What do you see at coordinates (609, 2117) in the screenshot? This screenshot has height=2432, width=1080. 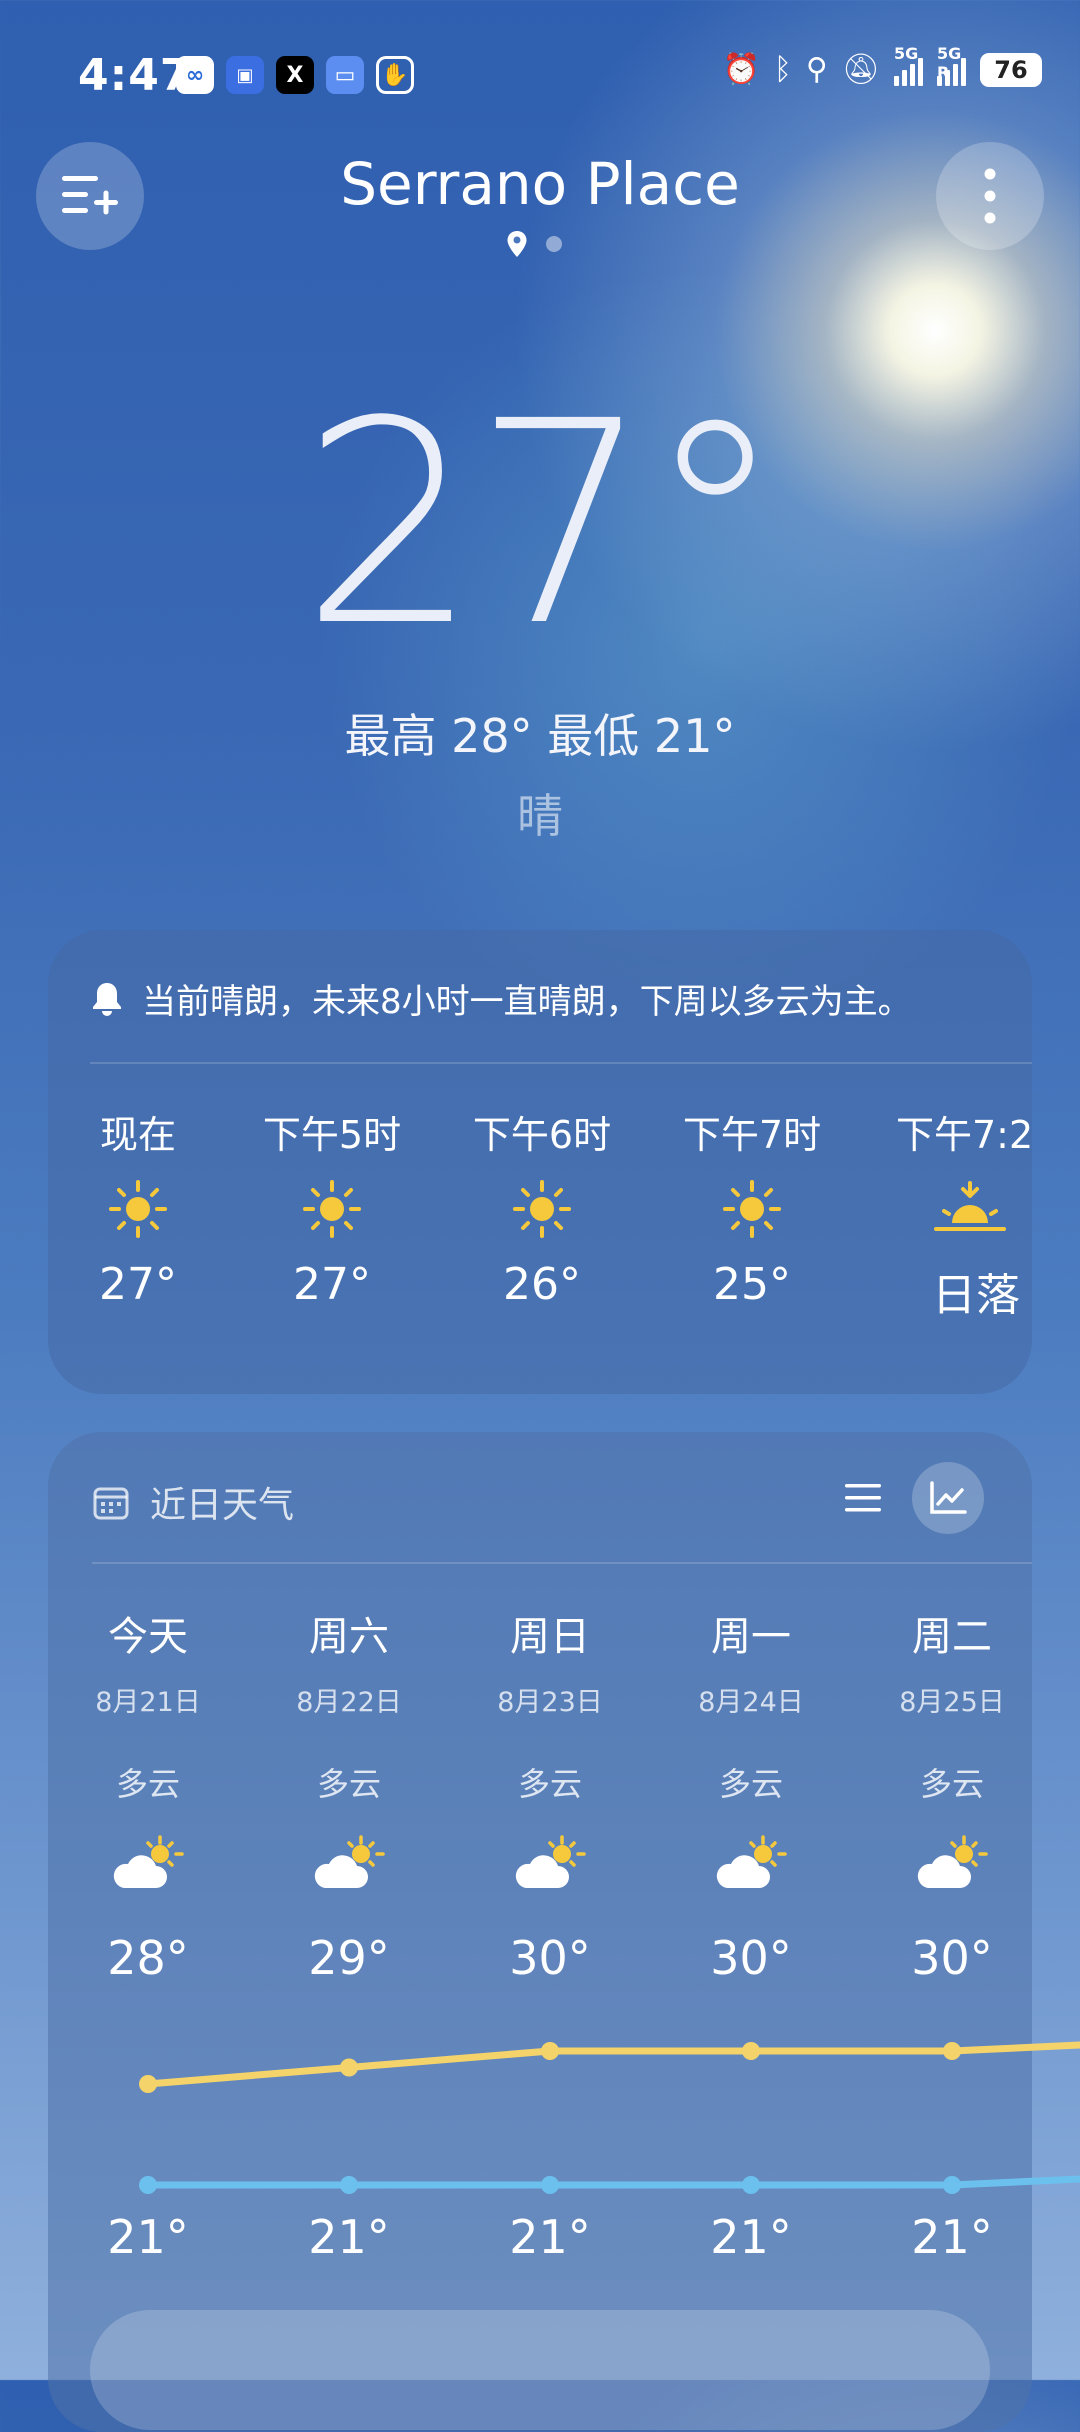 I see `temperature-chart` at bounding box center [609, 2117].